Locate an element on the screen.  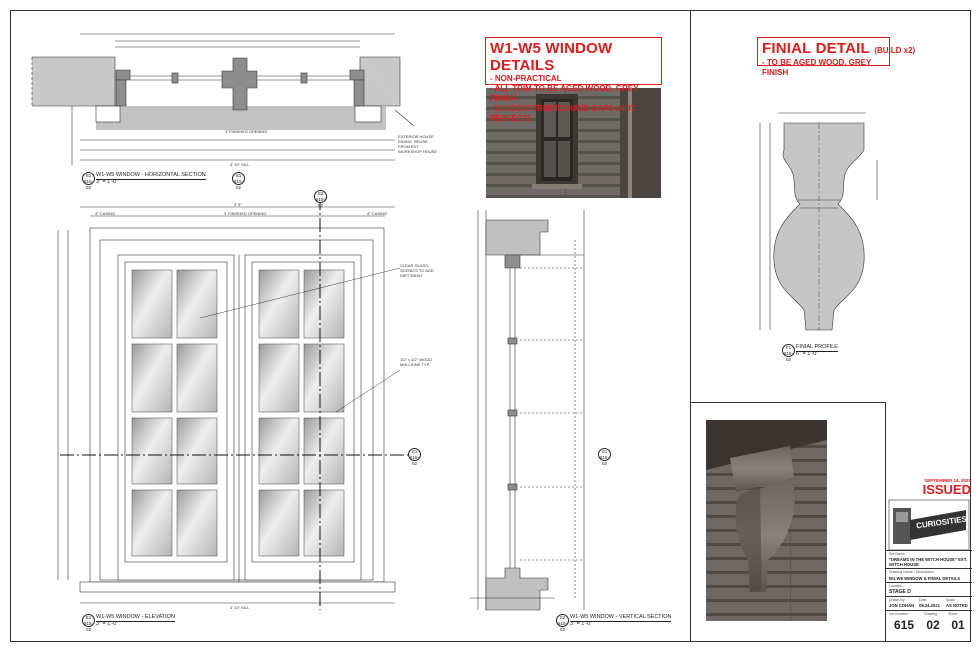
finial-profile is located at coordinates (818, 221).